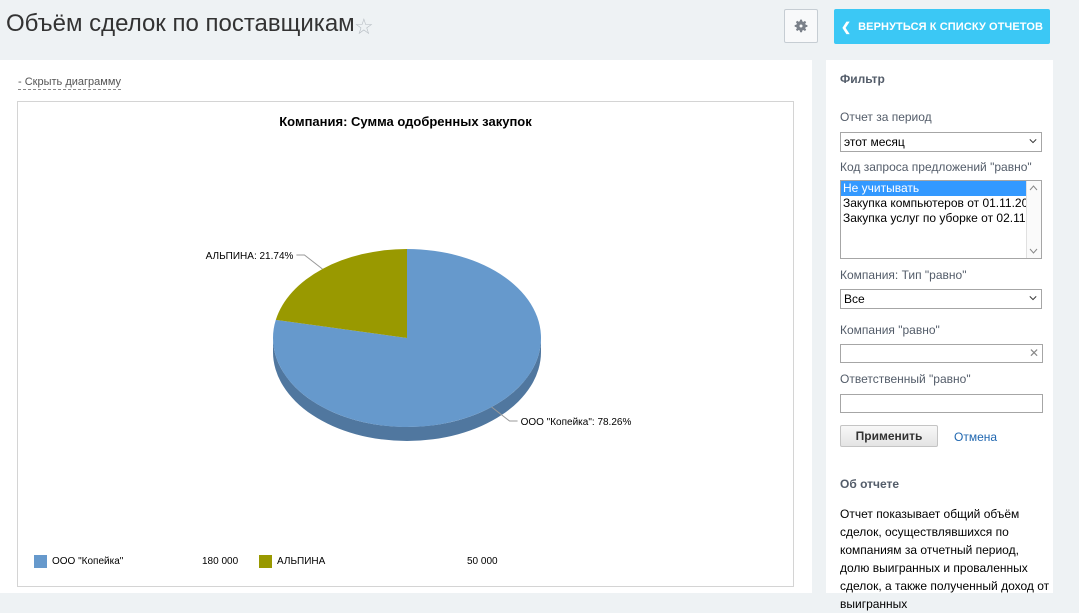 Image resolution: width=1079 pixels, height=613 pixels. I want to click on cancel-link: Отмена, so click(975, 437).